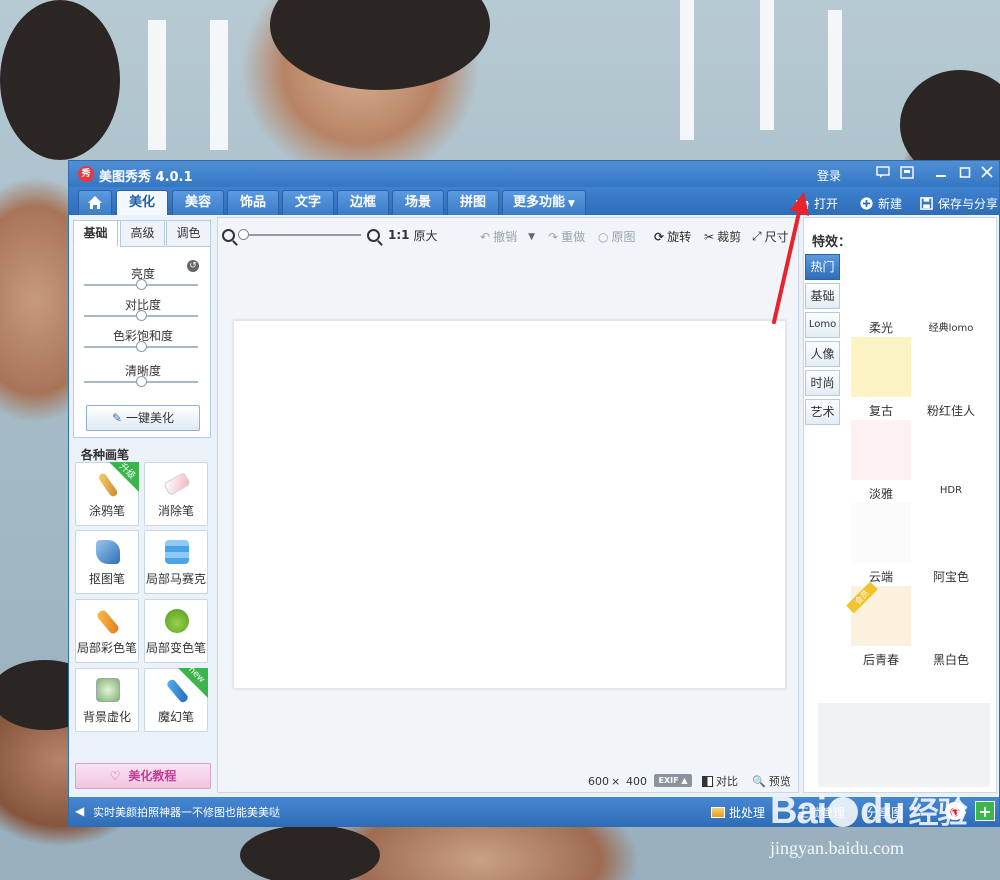 The image size is (1000, 880). I want to click on batch-label: 批处理, so click(747, 813).